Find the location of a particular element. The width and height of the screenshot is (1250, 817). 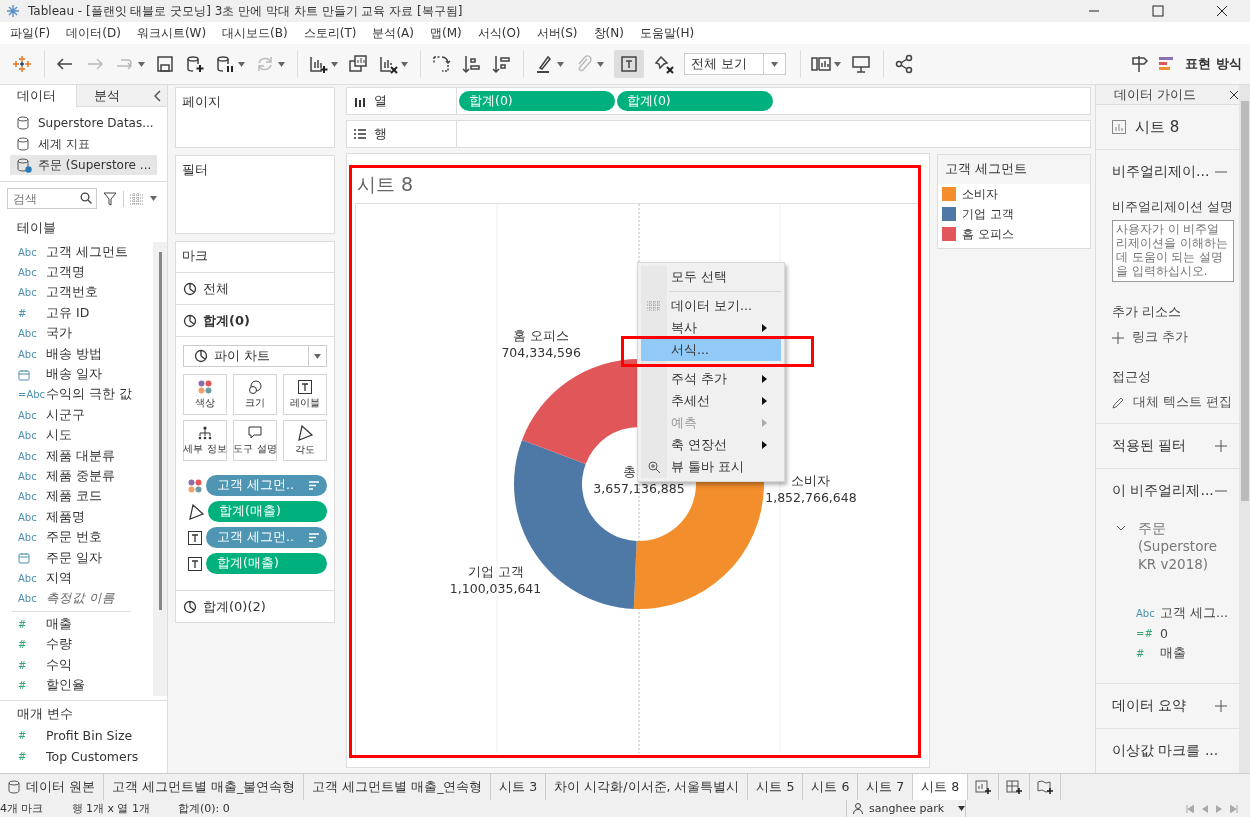

marks-card-row: 합계(0)(2) is located at coordinates (255, 606).